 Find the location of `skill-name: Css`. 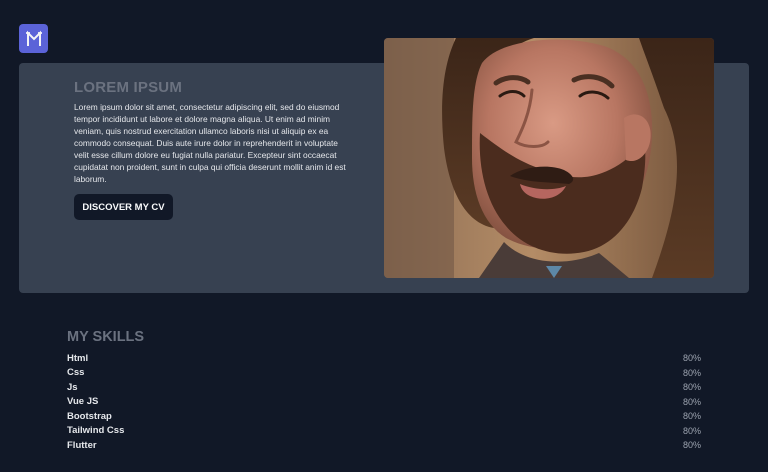

skill-name: Css is located at coordinates (76, 373).